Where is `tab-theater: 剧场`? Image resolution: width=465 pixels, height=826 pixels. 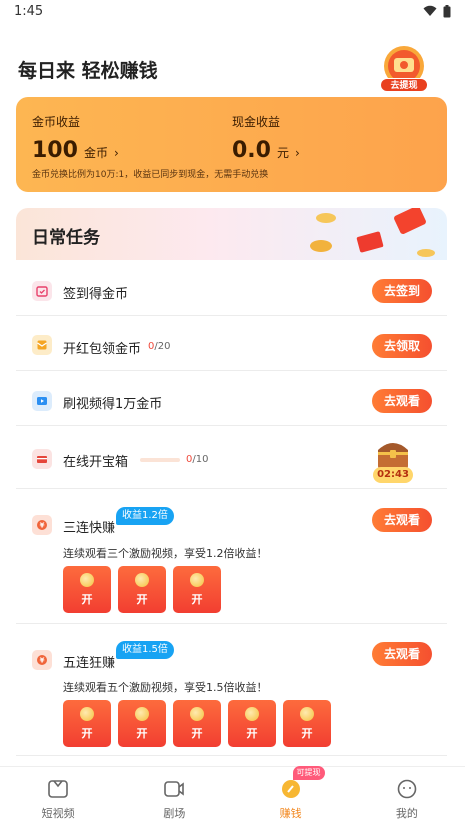
tab-theater: 剧场 is located at coordinates (174, 796).